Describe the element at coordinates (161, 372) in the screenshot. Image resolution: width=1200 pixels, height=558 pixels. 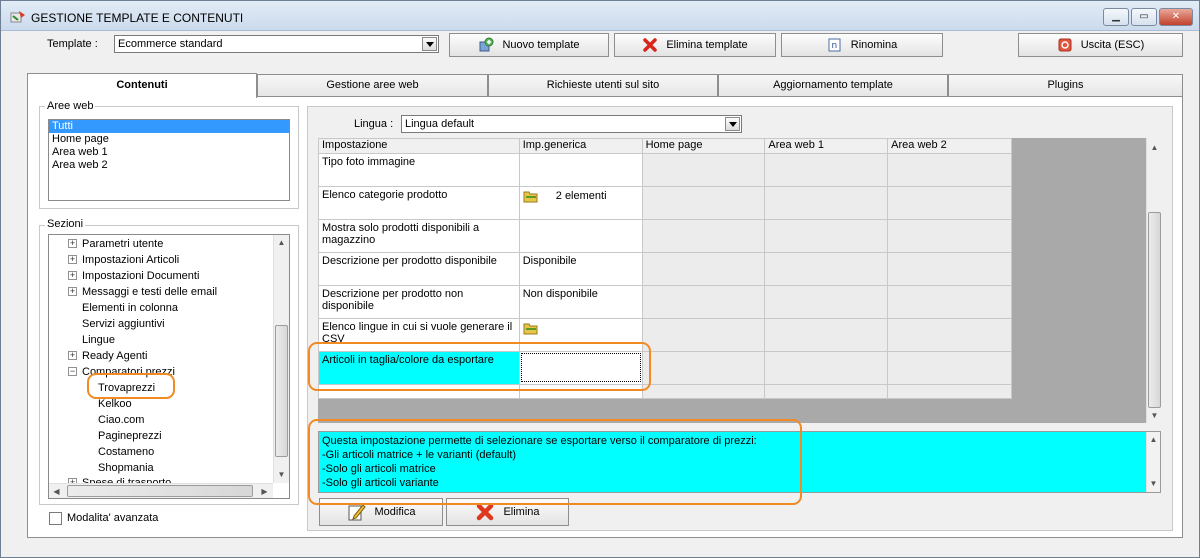
I see `tree-item-comparatori-prezzi: − Comparatori prezzi` at that location.